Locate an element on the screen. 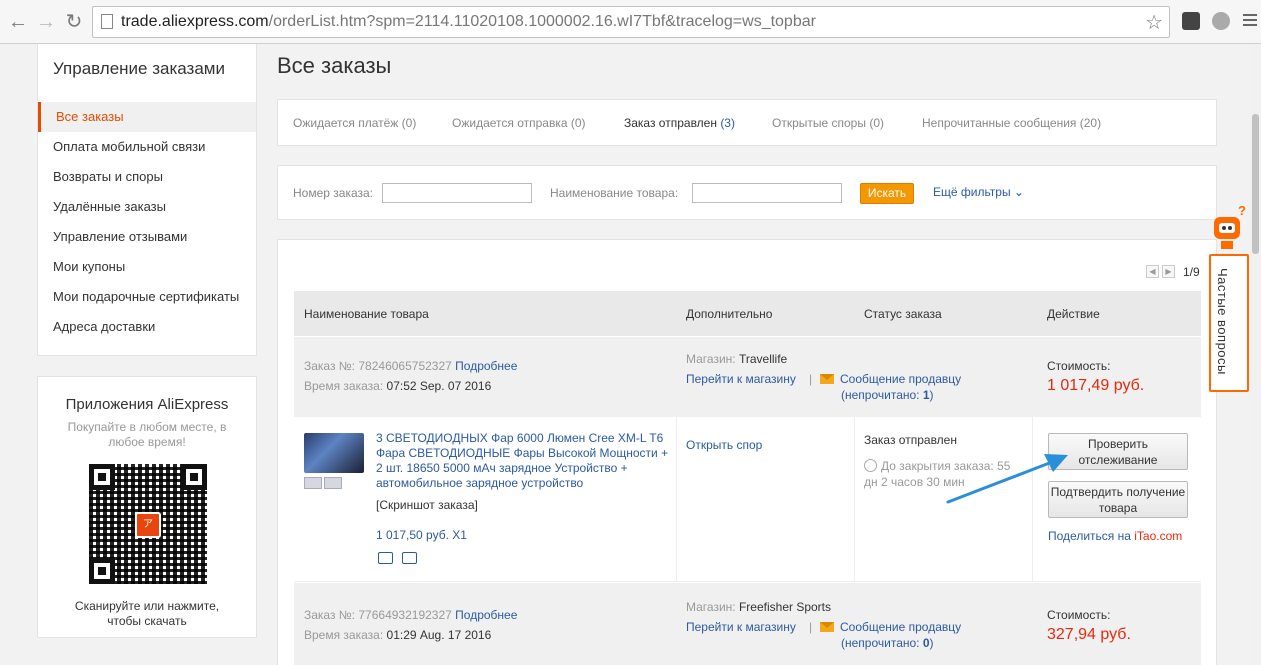 The width and height of the screenshot is (1261, 665). apps-subtitle: Покупайте в любом месте, в любое время! is located at coordinates (147, 434).